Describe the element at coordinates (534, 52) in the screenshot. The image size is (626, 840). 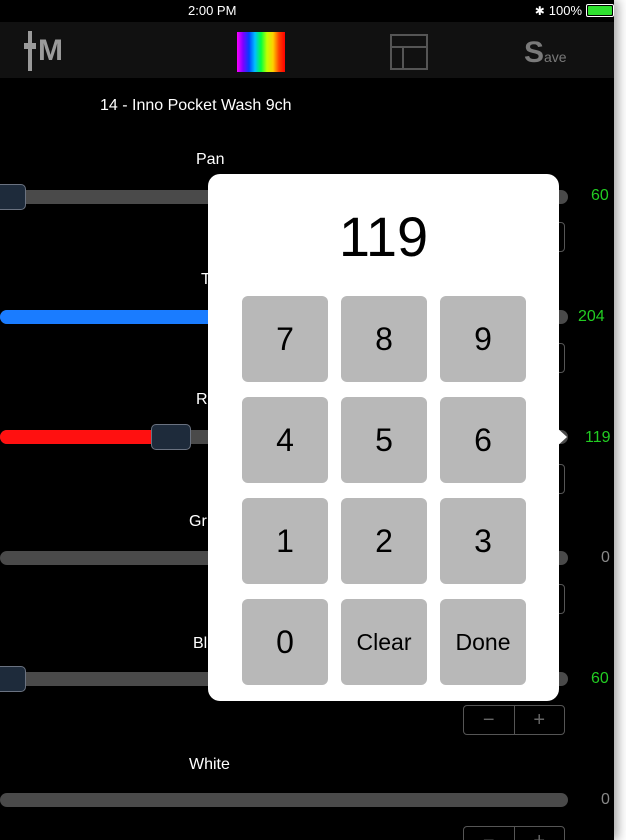
I see `save-label-big: S` at that location.